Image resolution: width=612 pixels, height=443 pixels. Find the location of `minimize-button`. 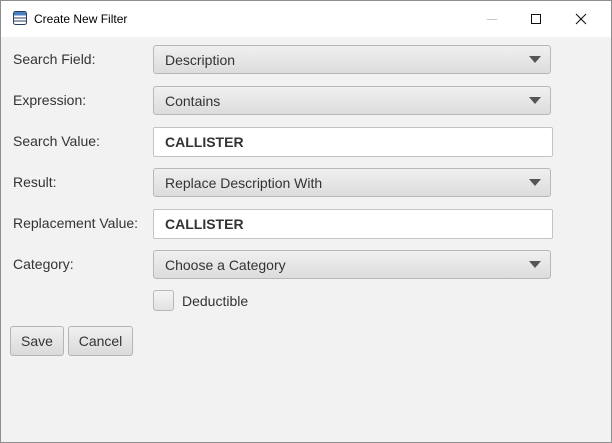

minimize-button is located at coordinates (492, 19).